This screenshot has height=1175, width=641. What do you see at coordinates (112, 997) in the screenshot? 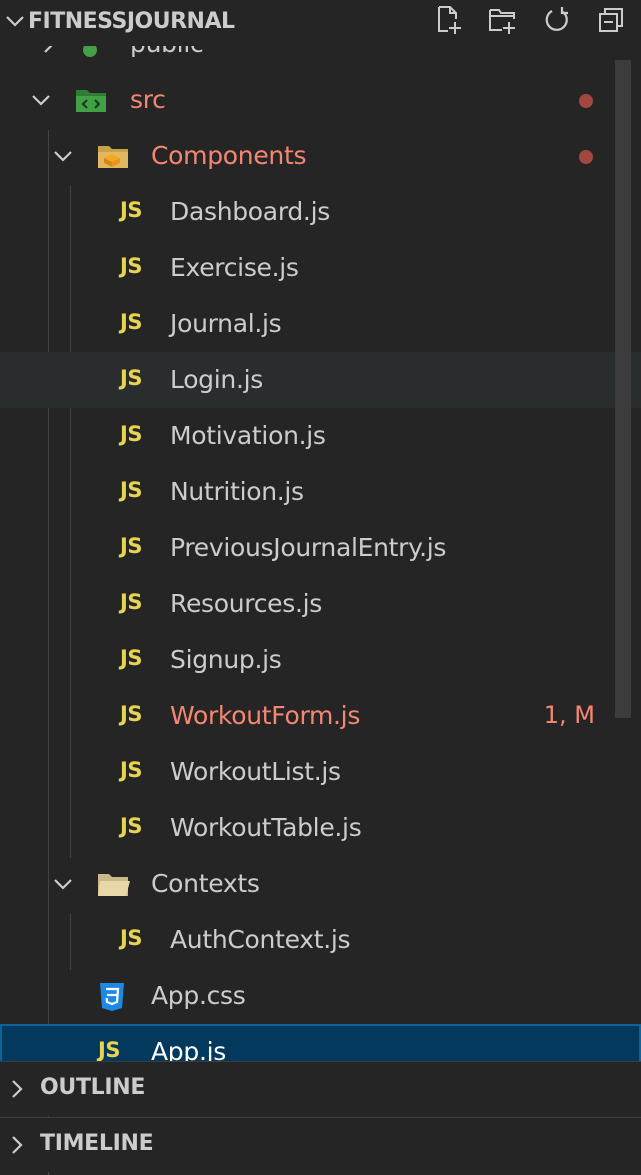
I see `css-file-icon` at bounding box center [112, 997].